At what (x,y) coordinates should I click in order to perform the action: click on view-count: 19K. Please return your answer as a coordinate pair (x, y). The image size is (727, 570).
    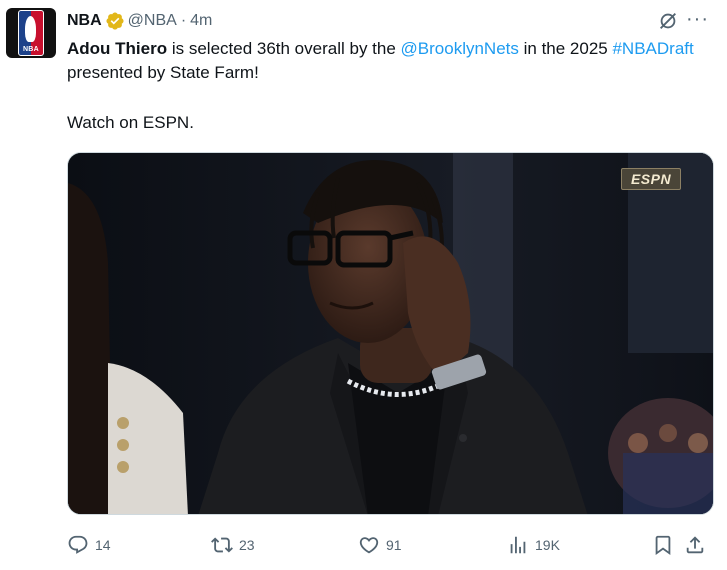
    Looking at the image, I should click on (547, 545).